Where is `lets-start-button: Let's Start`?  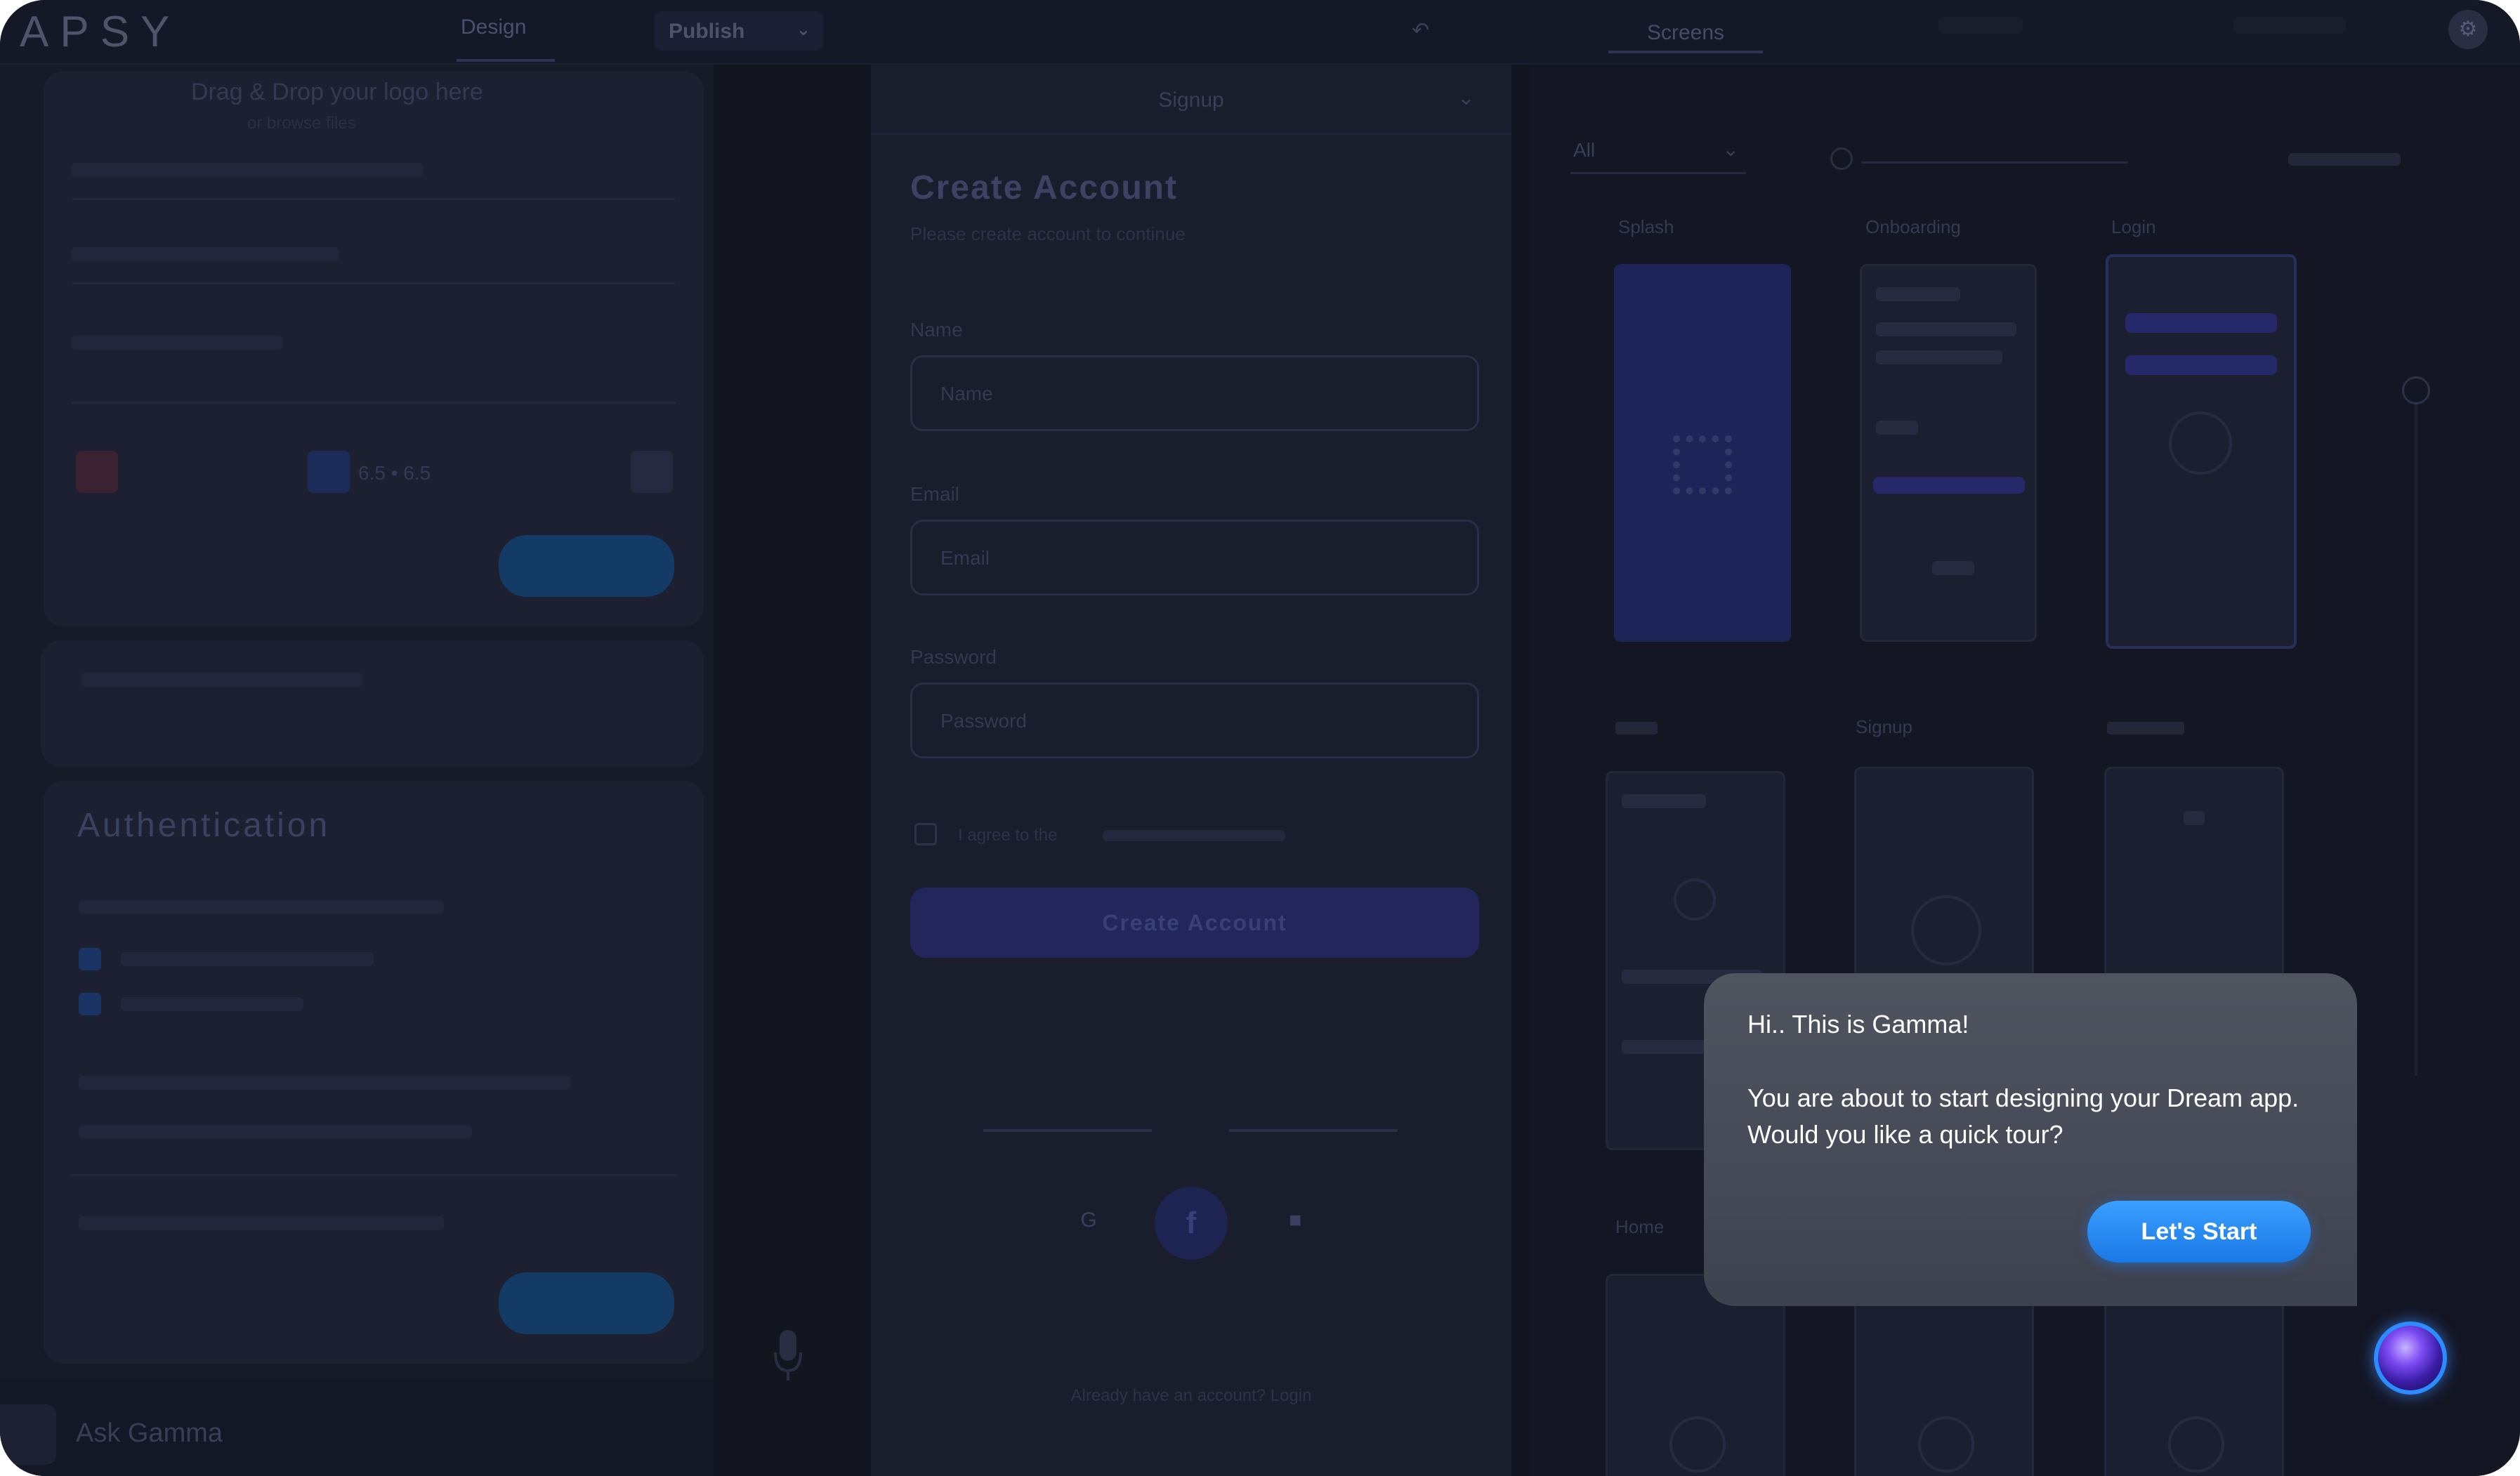
lets-start-button: Let's Start is located at coordinates (2199, 1232).